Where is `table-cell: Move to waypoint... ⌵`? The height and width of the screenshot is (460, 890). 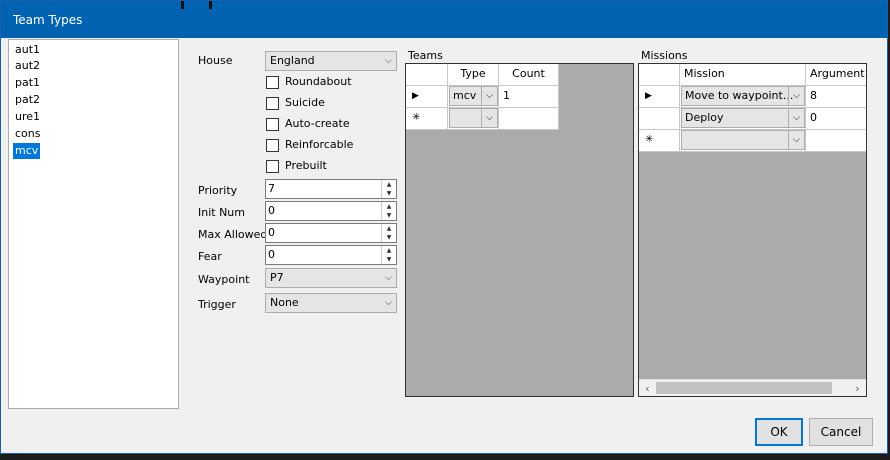 table-cell: Move to waypoint... ⌵ is located at coordinates (743, 97).